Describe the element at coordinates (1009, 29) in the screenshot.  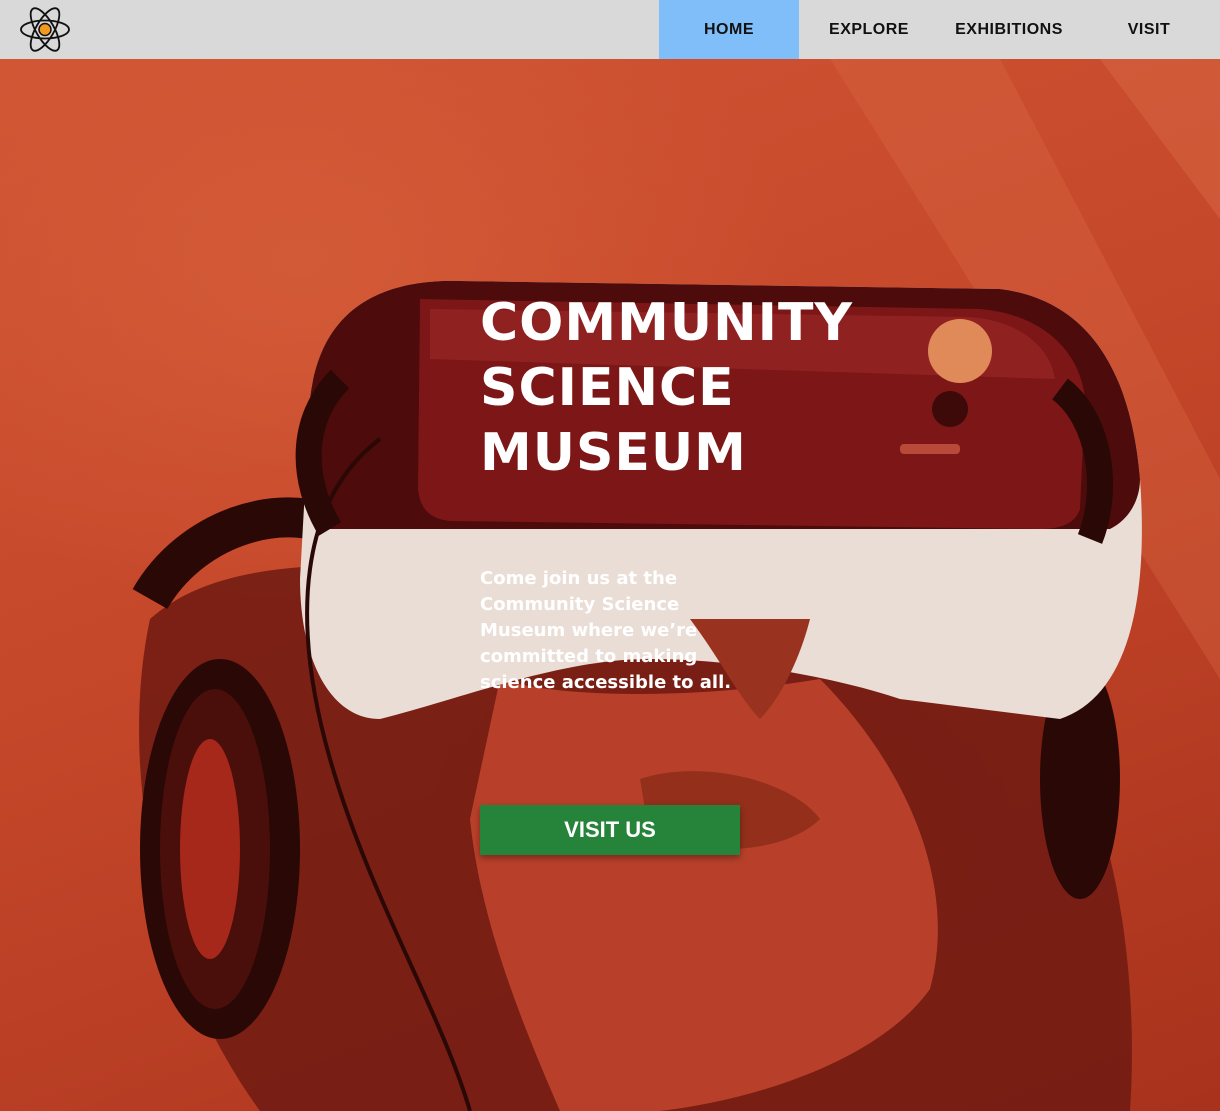
I see `nav-exhibitions: EXHIBITIONS` at that location.